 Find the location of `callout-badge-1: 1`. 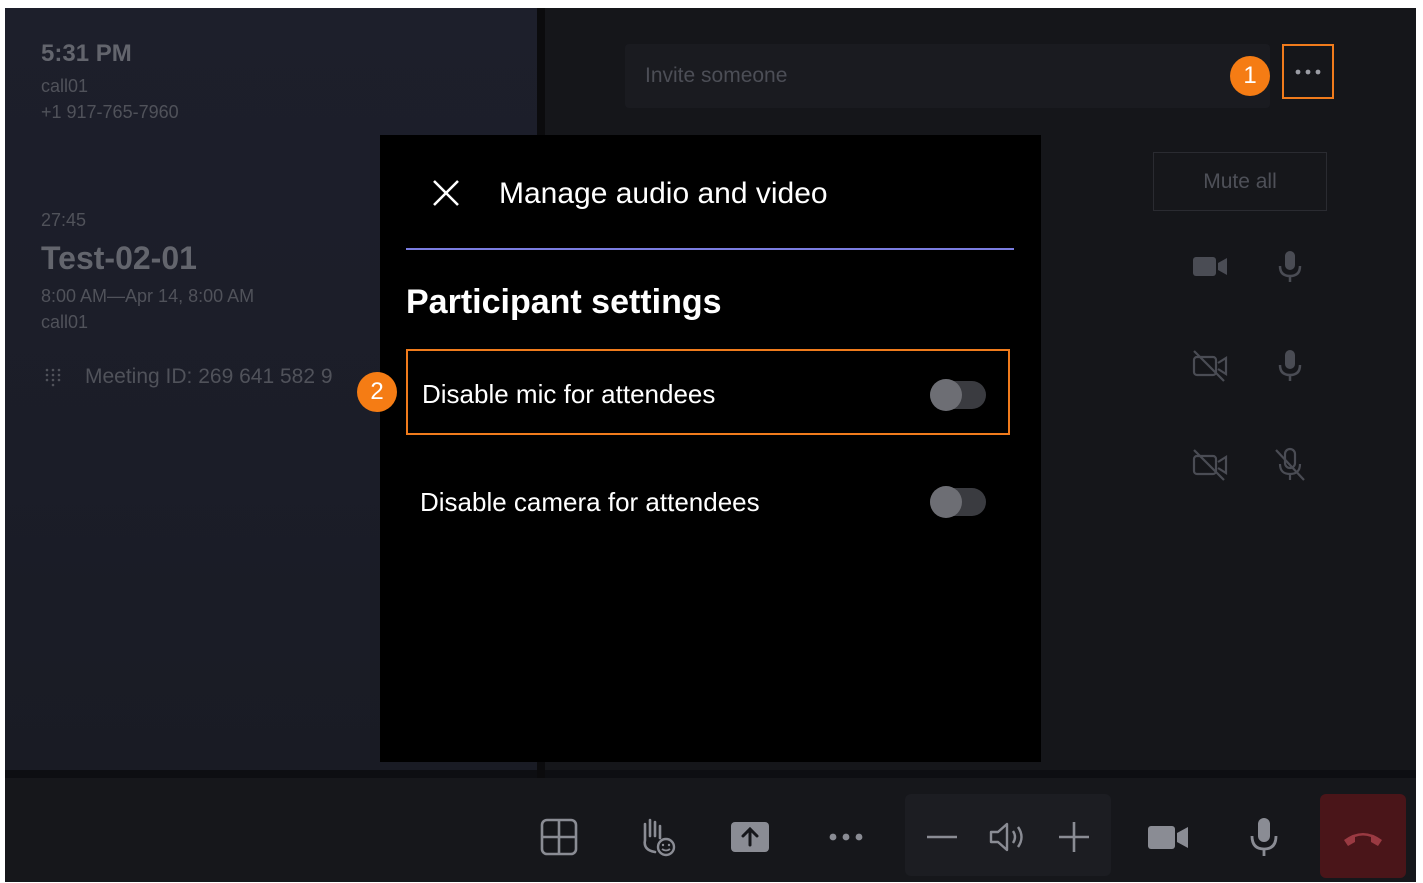

callout-badge-1: 1 is located at coordinates (1250, 76).